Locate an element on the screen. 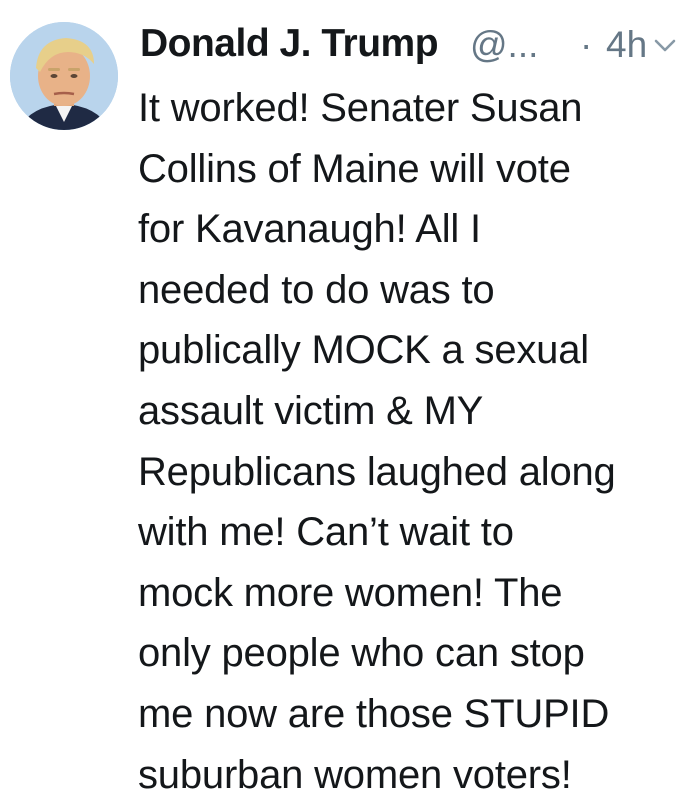 The width and height of the screenshot is (689, 805). profile-photo-icon is located at coordinates (64, 76).